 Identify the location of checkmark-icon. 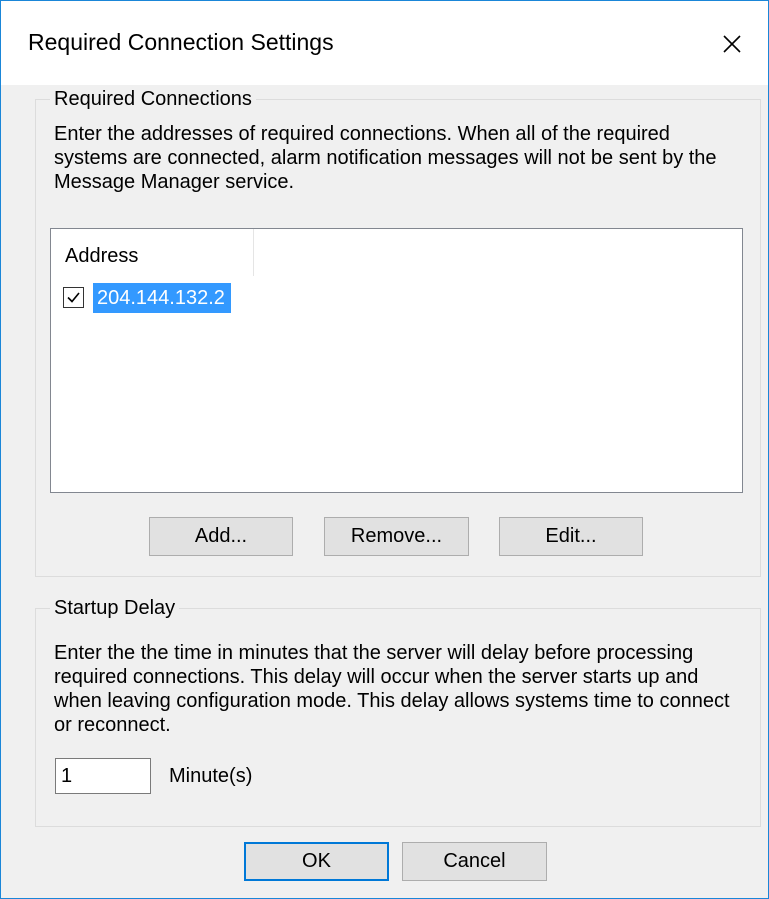
(73, 297).